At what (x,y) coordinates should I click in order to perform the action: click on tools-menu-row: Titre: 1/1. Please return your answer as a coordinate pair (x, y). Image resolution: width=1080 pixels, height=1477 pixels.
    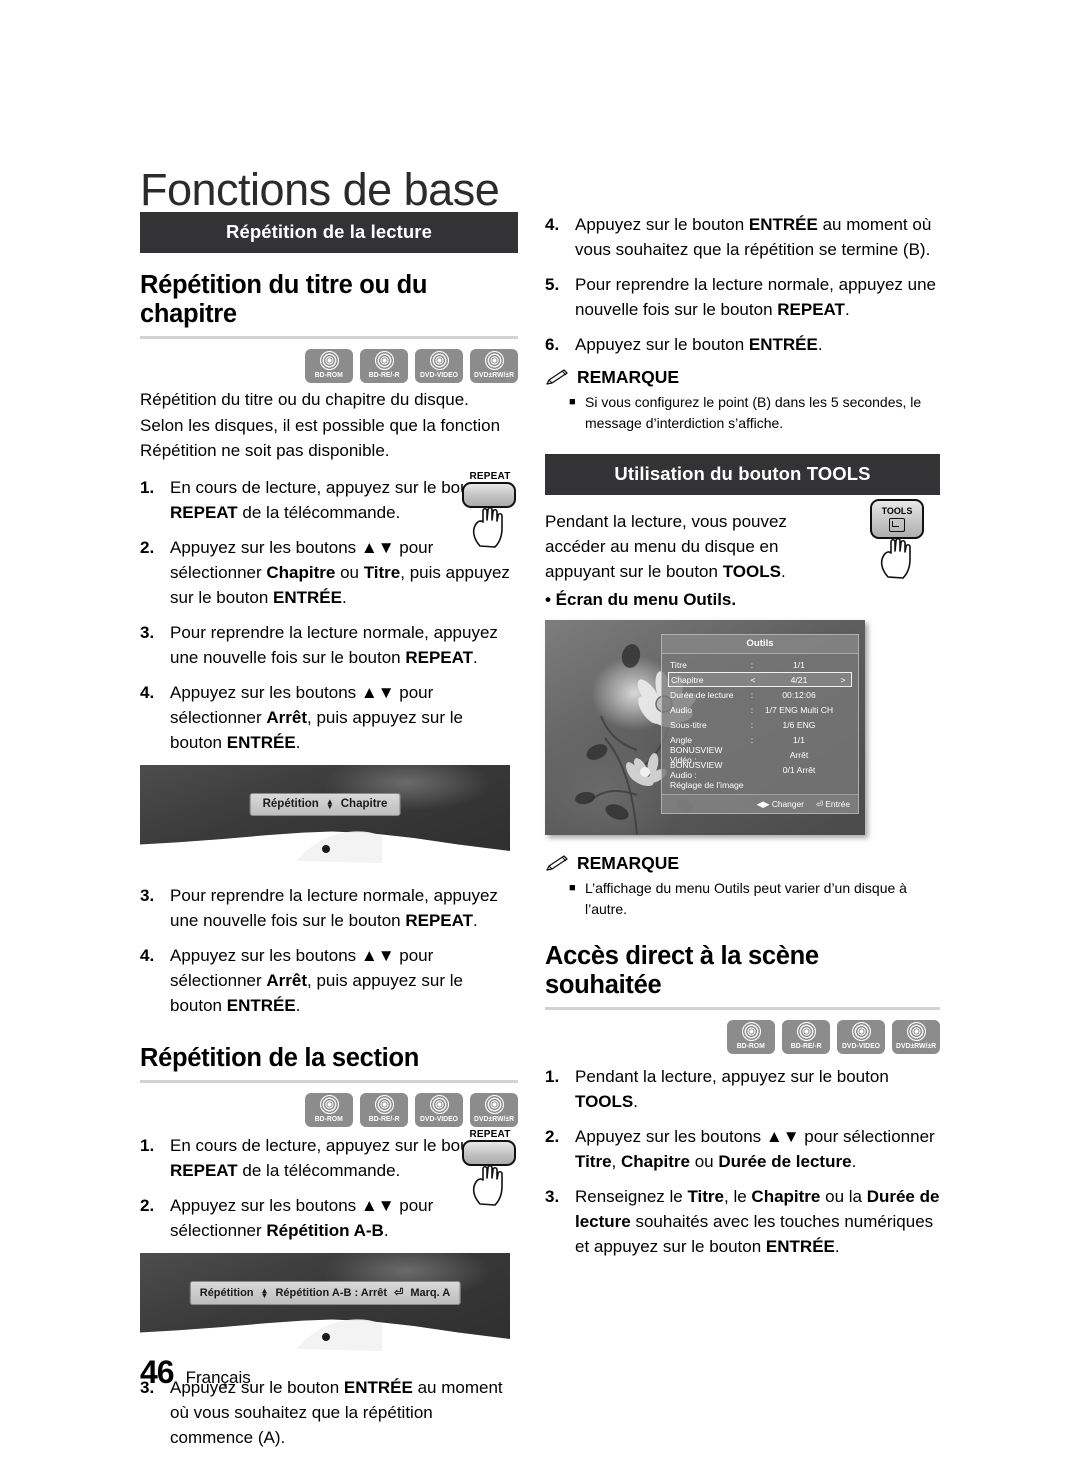
    Looking at the image, I should click on (760, 664).